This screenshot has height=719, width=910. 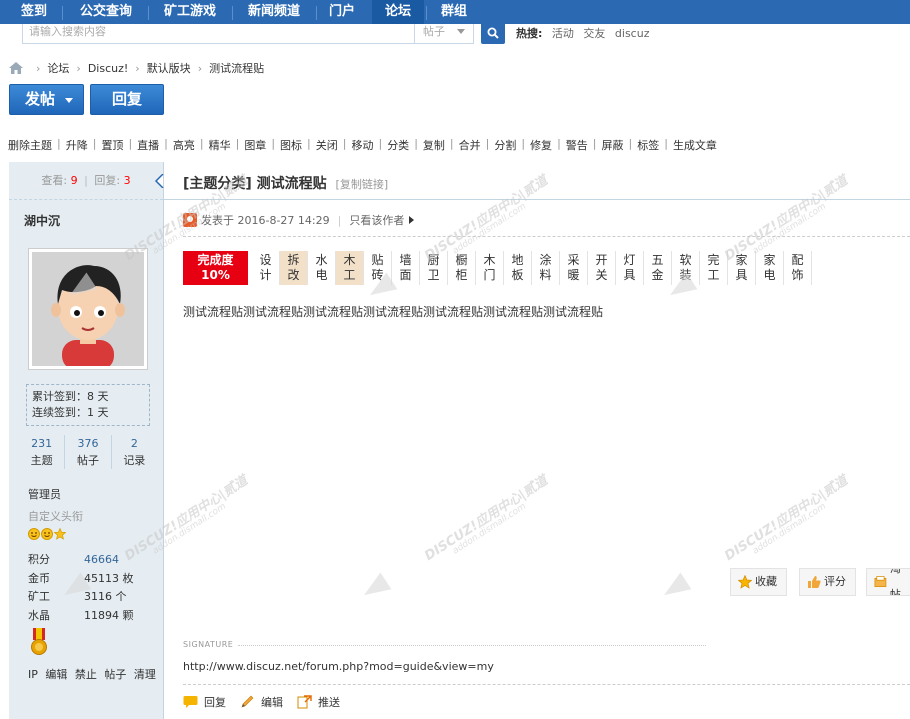 I want to click on mod-merge: 合并, so click(x=470, y=145).